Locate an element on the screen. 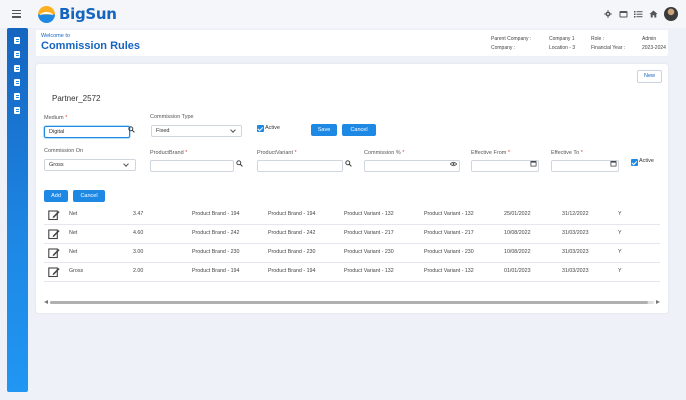 This screenshot has width=686, height=400. user-avatar is located at coordinates (671, 14).